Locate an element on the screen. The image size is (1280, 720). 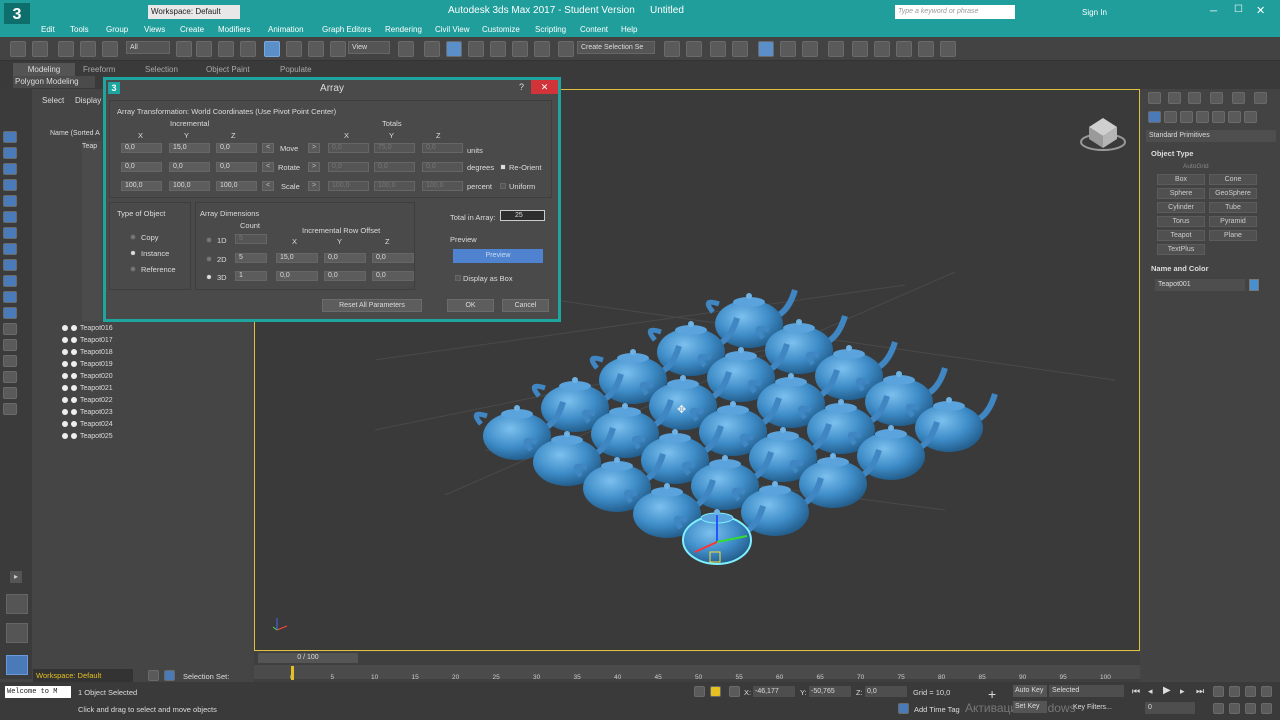
ribbon-tab-populate: Populate is located at coordinates (296, 69).